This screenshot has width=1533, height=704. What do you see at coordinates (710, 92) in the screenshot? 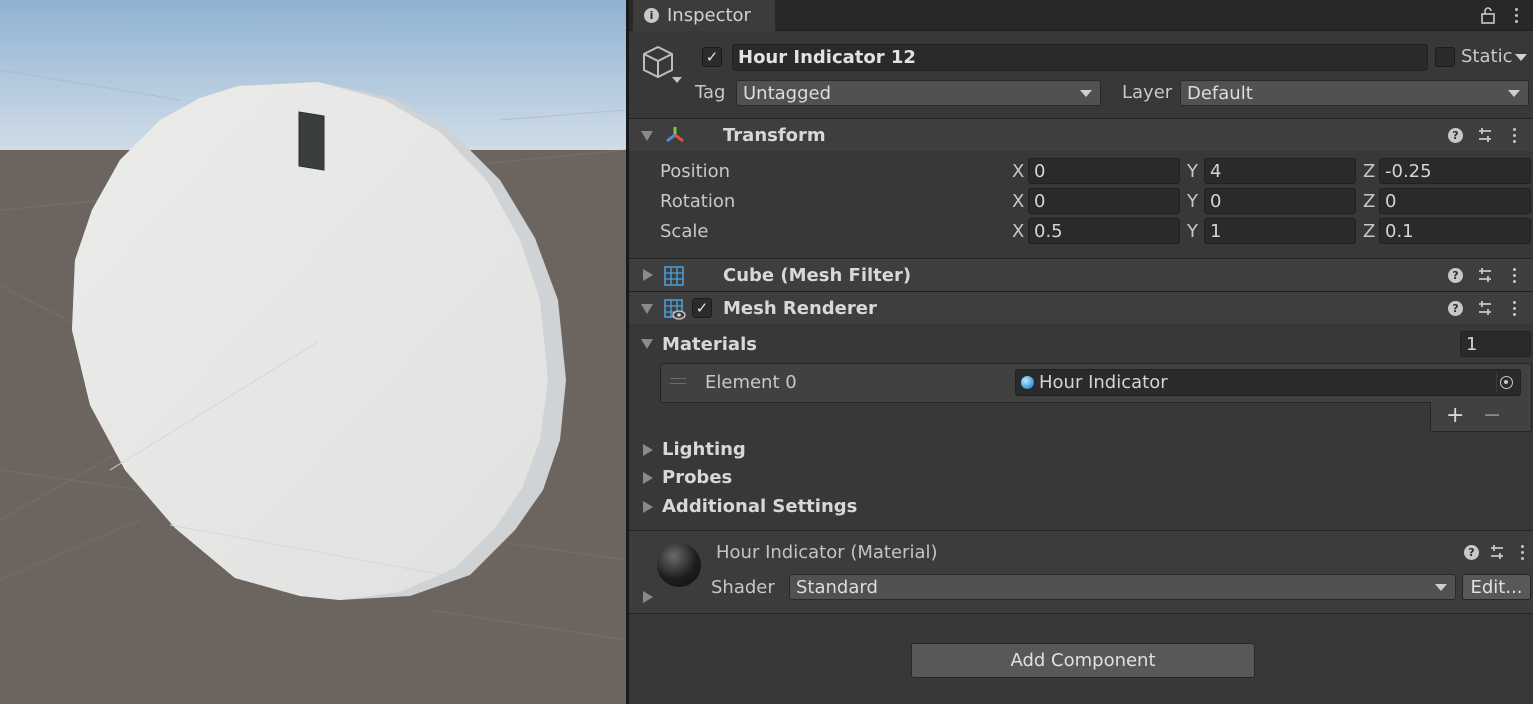
I see `tag-label: Tag` at bounding box center [710, 92].